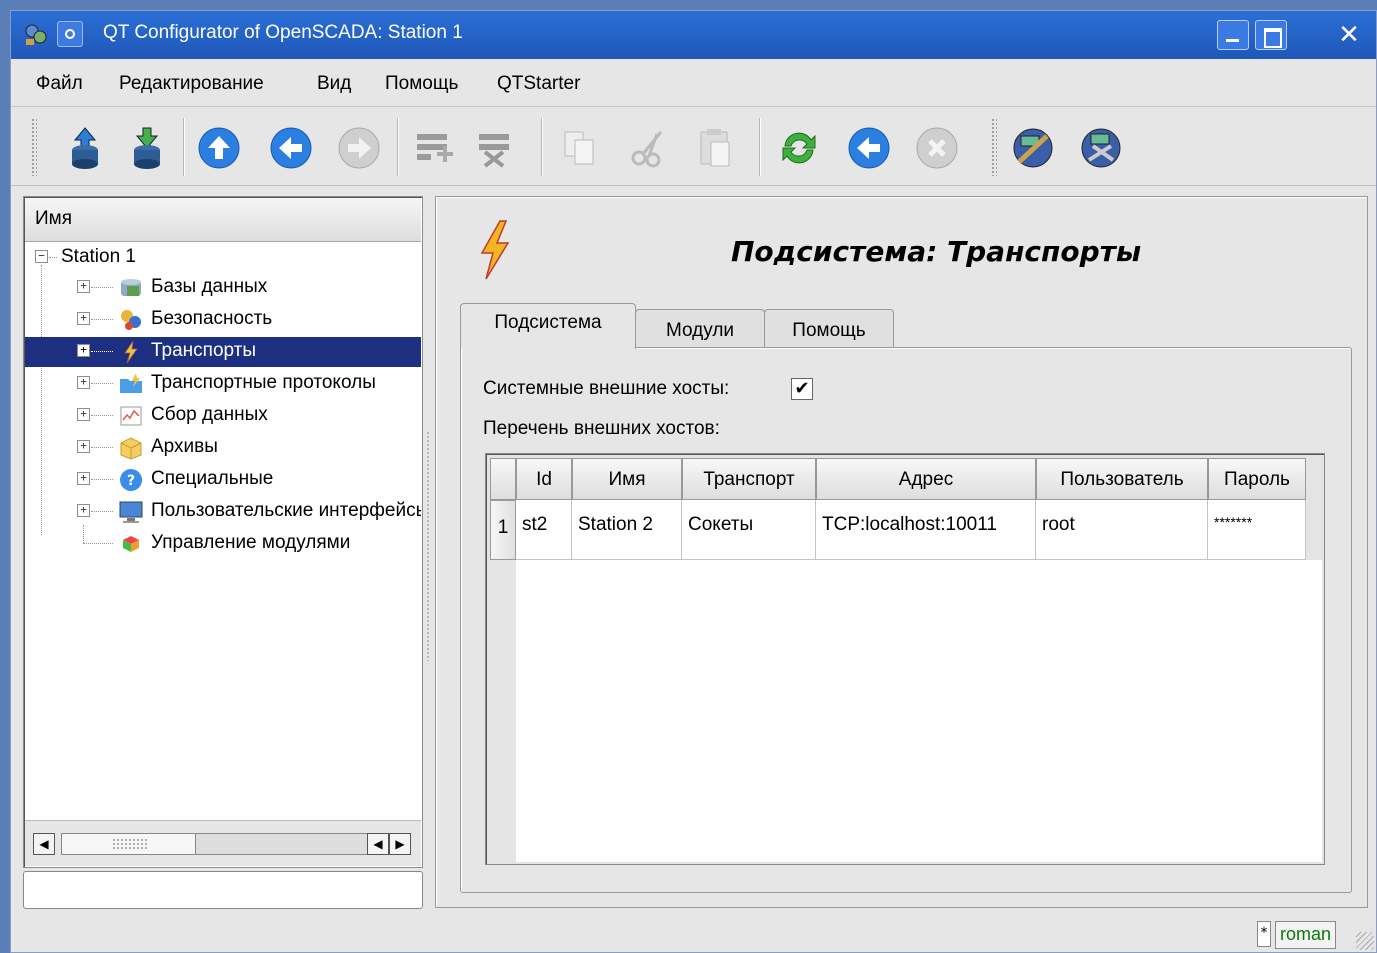  I want to click on forward-icon, so click(359, 148).